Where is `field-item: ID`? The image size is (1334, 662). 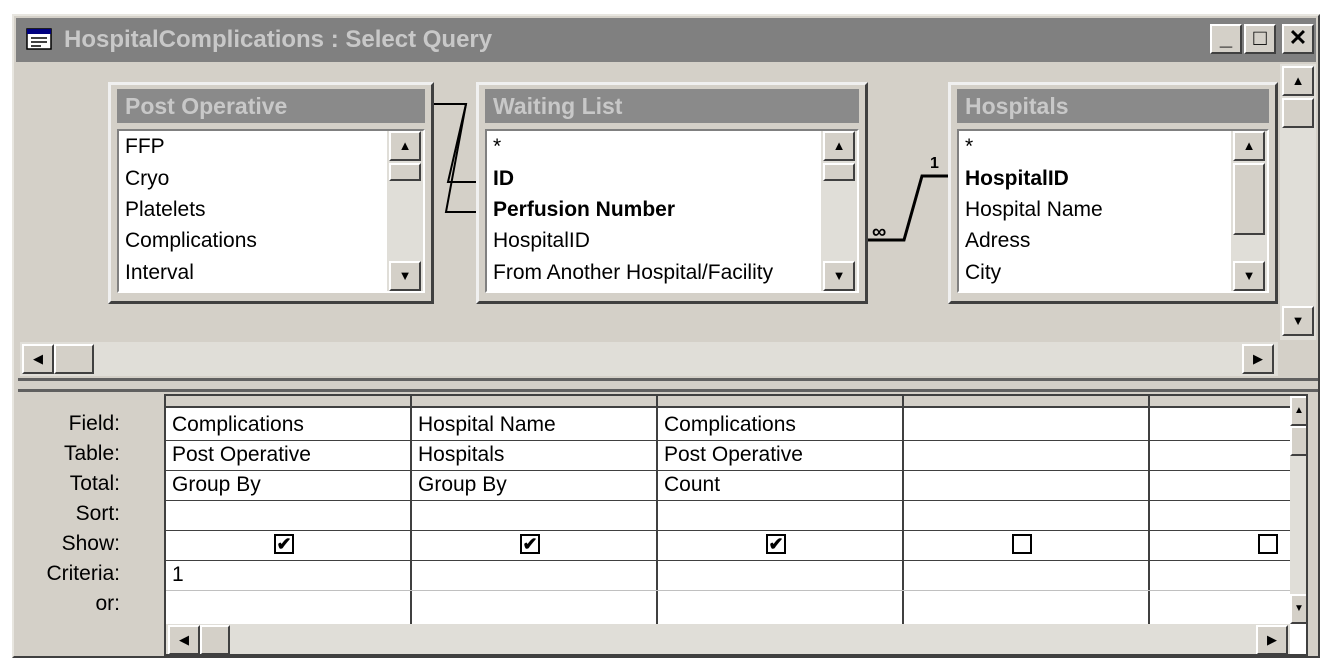
field-item: ID is located at coordinates (503, 179).